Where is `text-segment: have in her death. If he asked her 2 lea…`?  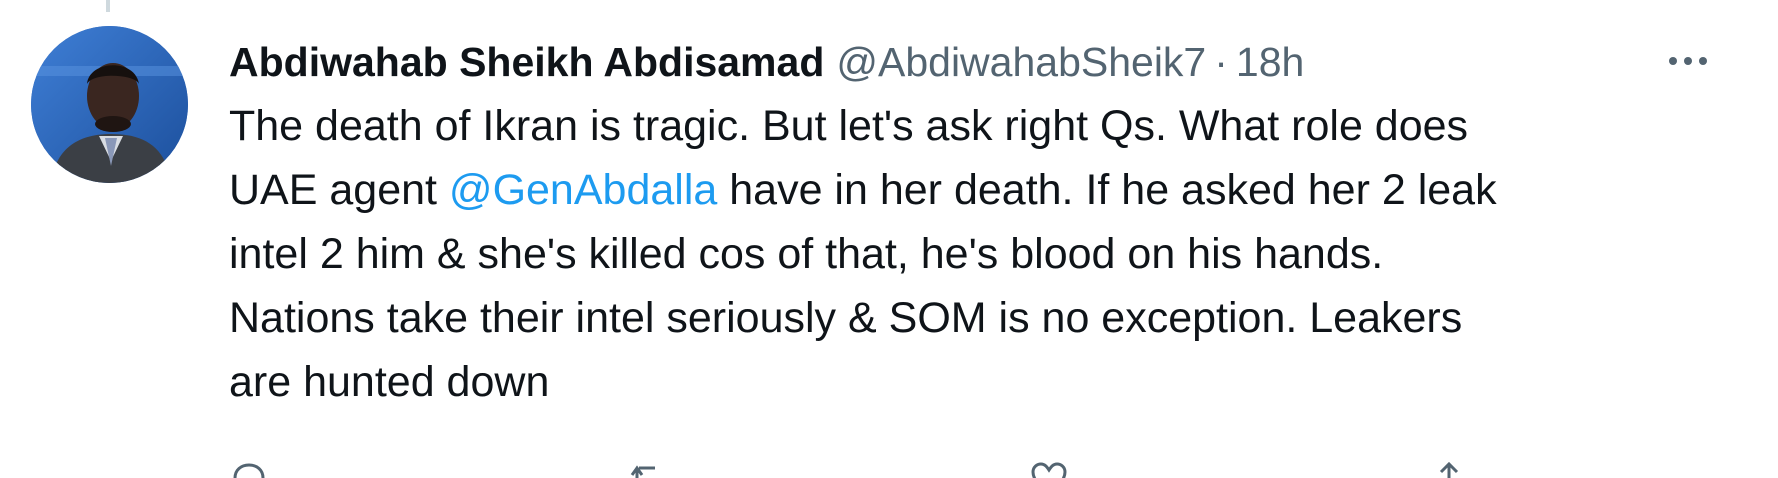
text-segment: have in her death. If he asked her 2 lea… is located at coordinates (1107, 190).